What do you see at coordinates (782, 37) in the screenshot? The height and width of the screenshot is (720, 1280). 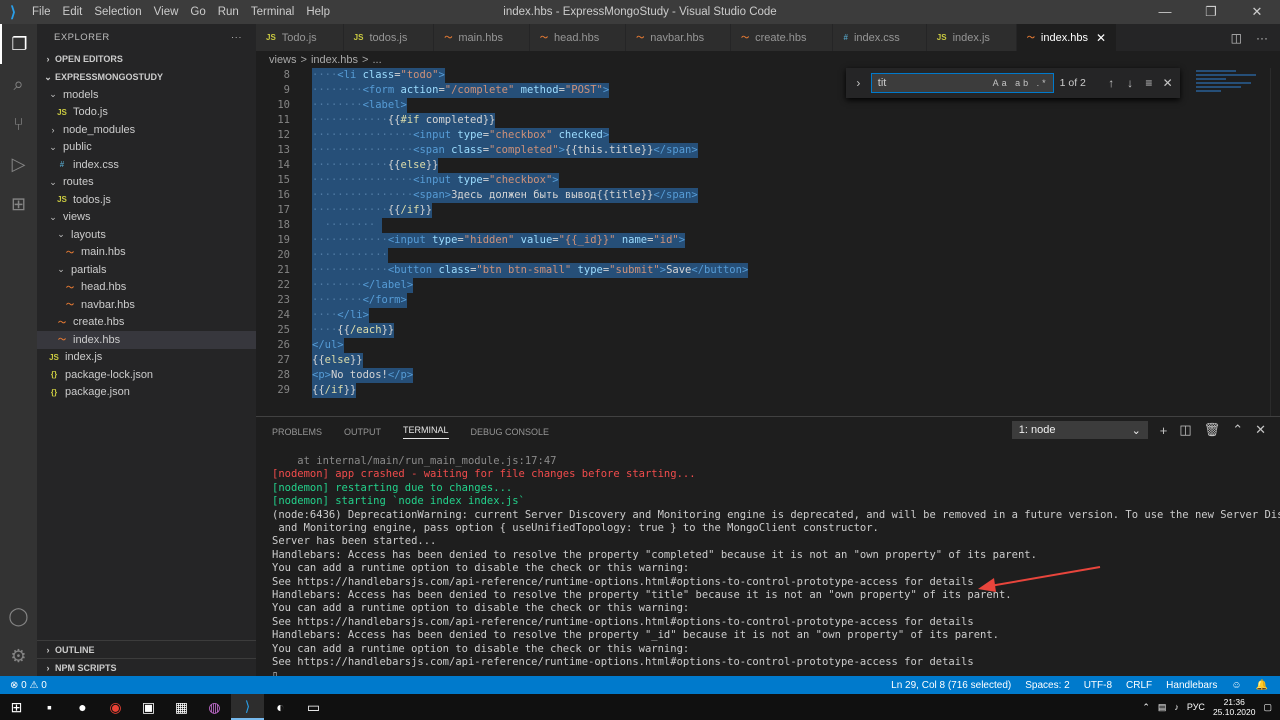 I see `tab-create-hbs: 〜 create.hbs` at bounding box center [782, 37].